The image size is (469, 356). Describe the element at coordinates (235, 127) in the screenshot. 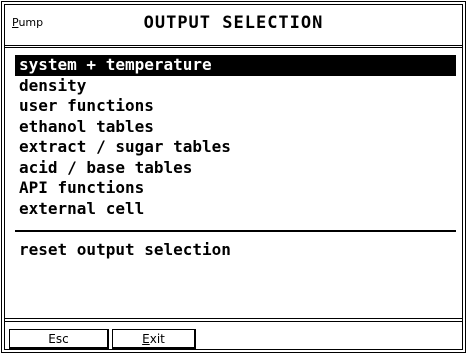

I see `menu-item-ethanol-tables: ethanol tables` at that location.